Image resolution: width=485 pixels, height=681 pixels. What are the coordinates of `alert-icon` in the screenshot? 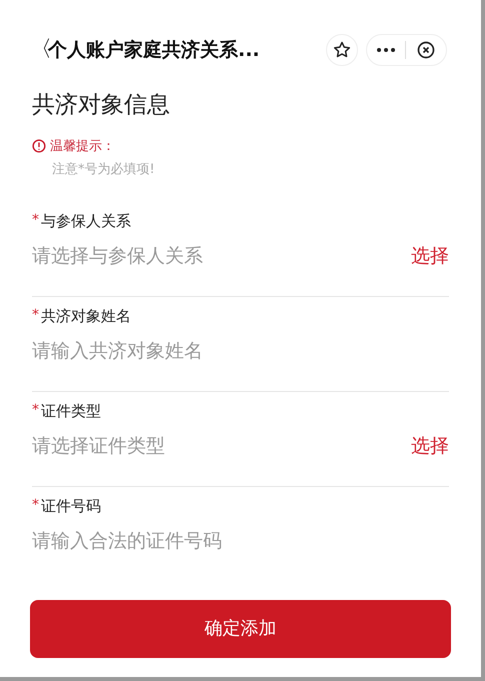 It's located at (39, 146).